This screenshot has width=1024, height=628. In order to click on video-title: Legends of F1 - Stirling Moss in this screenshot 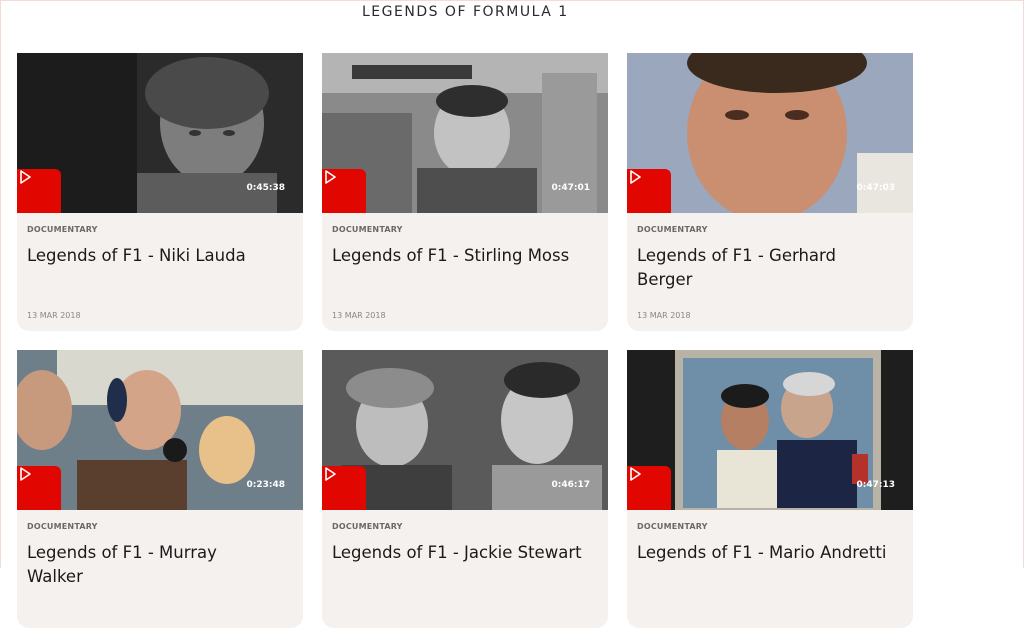, I will do `click(457, 256)`.